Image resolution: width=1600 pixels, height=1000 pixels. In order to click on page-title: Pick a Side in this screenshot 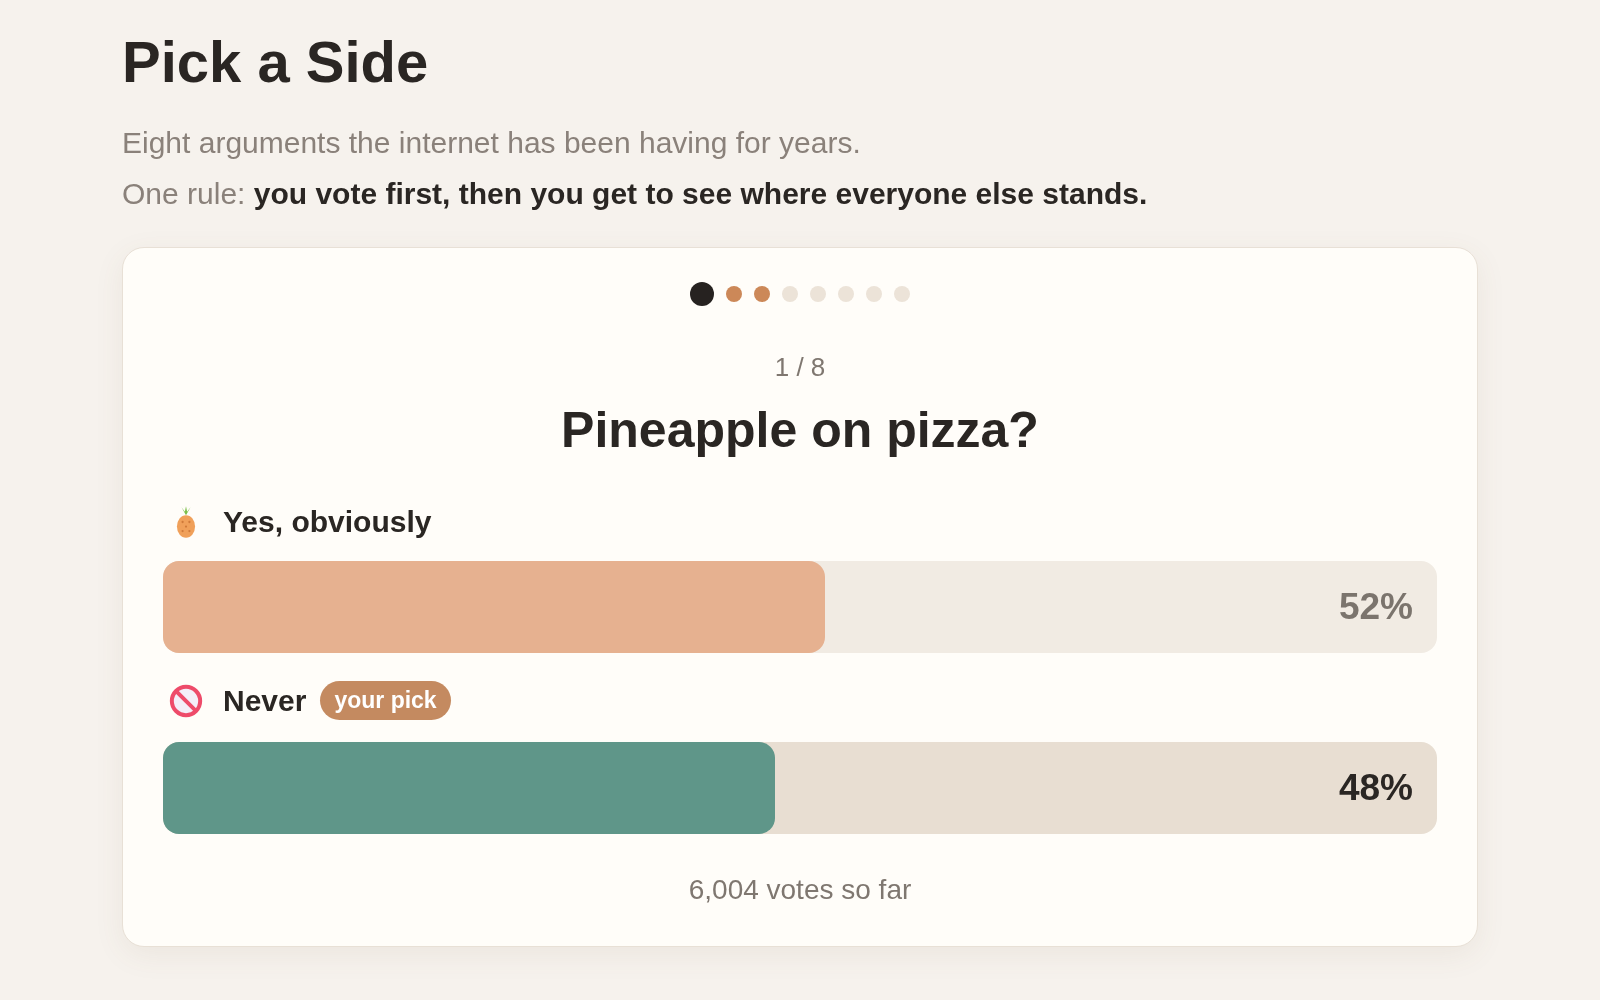, I will do `click(276, 61)`.